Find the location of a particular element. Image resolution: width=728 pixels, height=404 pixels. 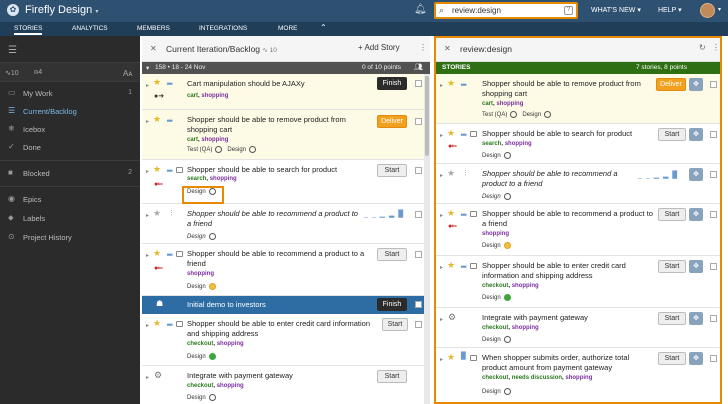

panel-title: Current Iteration/Backlog ∿ 10 is located at coordinates (221, 49).